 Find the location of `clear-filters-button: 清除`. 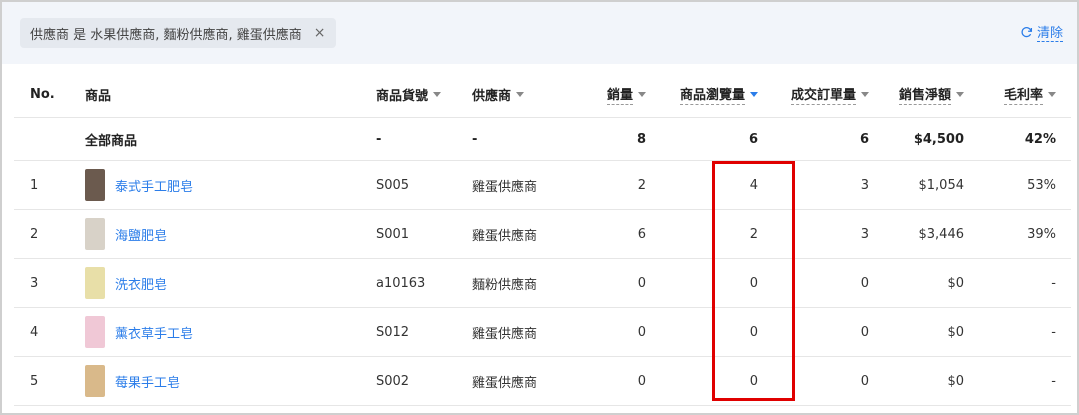

clear-filters-button: 清除 is located at coordinates (1041, 32).